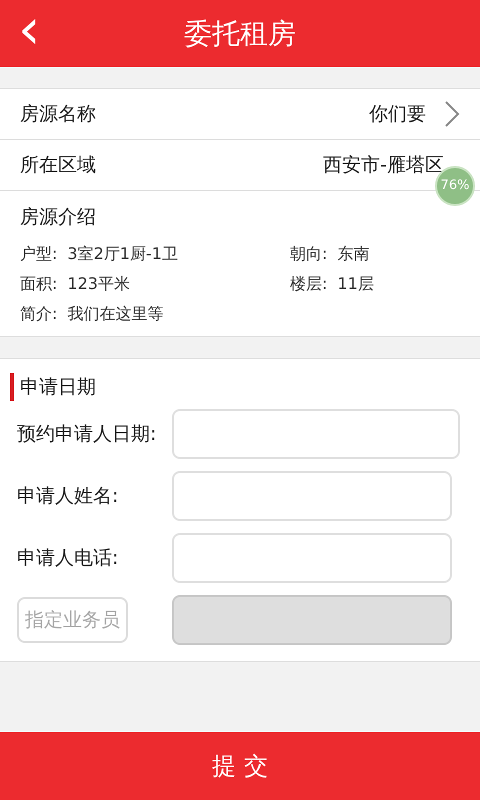 The image size is (480, 800). I want to click on section-title: 申请日期, so click(58, 387).